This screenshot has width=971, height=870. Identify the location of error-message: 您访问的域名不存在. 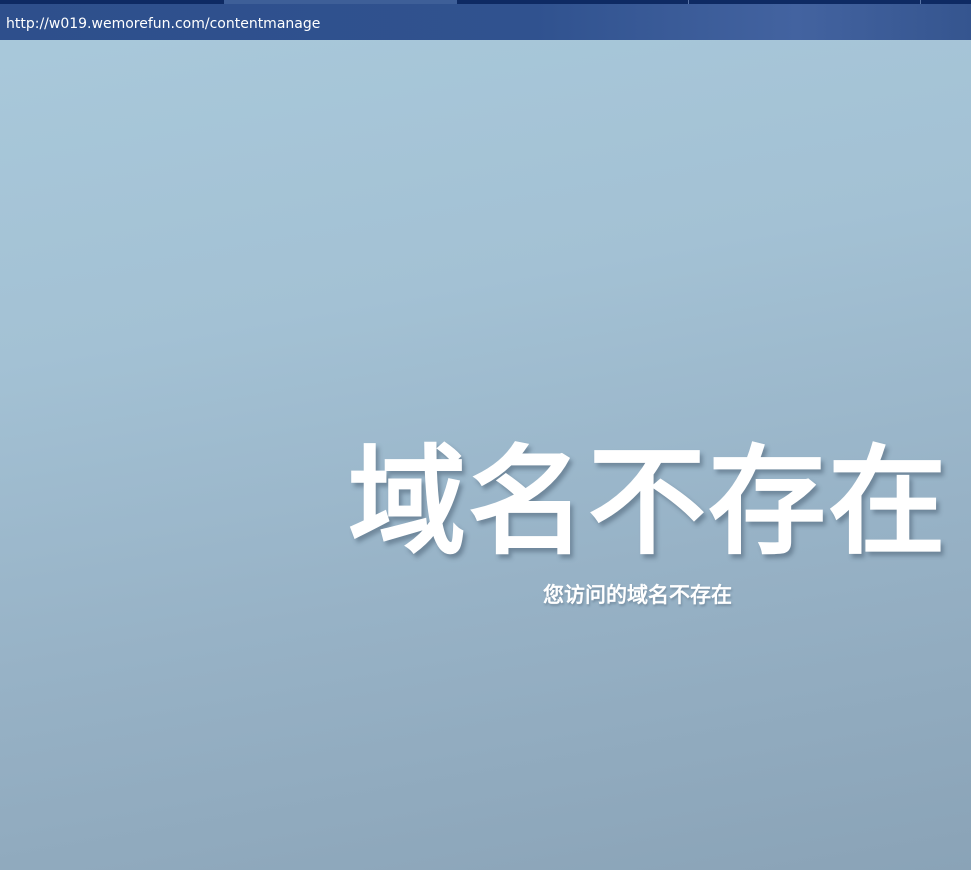
(637, 595).